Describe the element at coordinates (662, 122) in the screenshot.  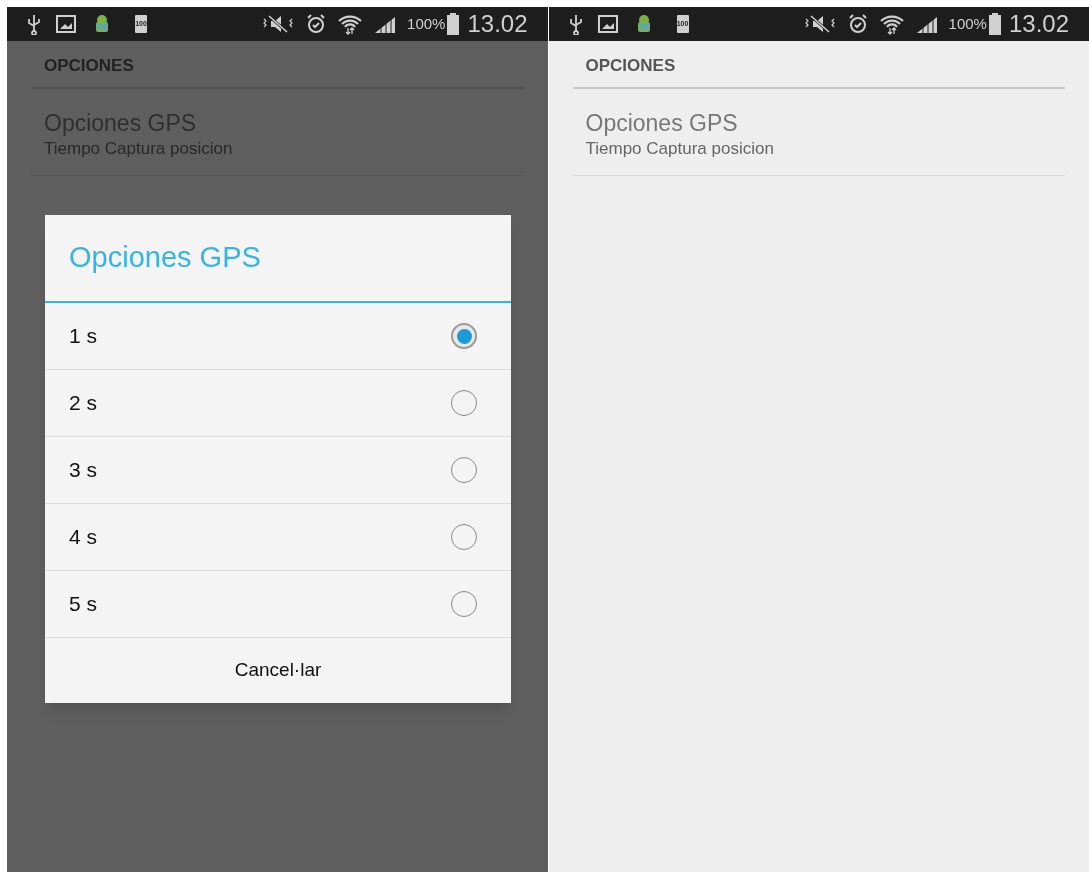
I see `preference-title: Opciones GPS` at that location.